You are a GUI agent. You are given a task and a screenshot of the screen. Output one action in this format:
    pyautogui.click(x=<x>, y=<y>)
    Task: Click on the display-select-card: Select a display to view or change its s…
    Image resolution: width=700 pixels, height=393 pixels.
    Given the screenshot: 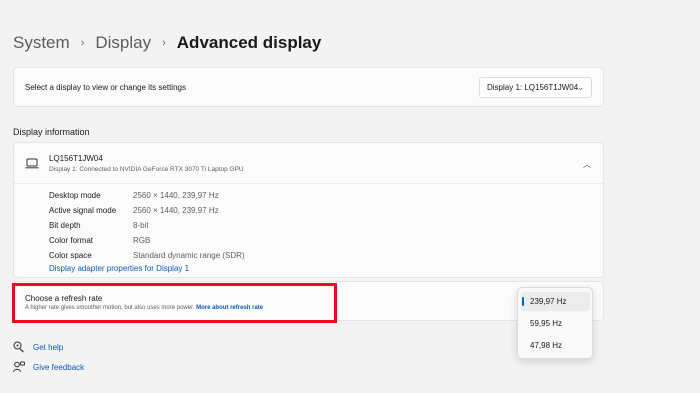 What is the action you would take?
    pyautogui.click(x=308, y=87)
    